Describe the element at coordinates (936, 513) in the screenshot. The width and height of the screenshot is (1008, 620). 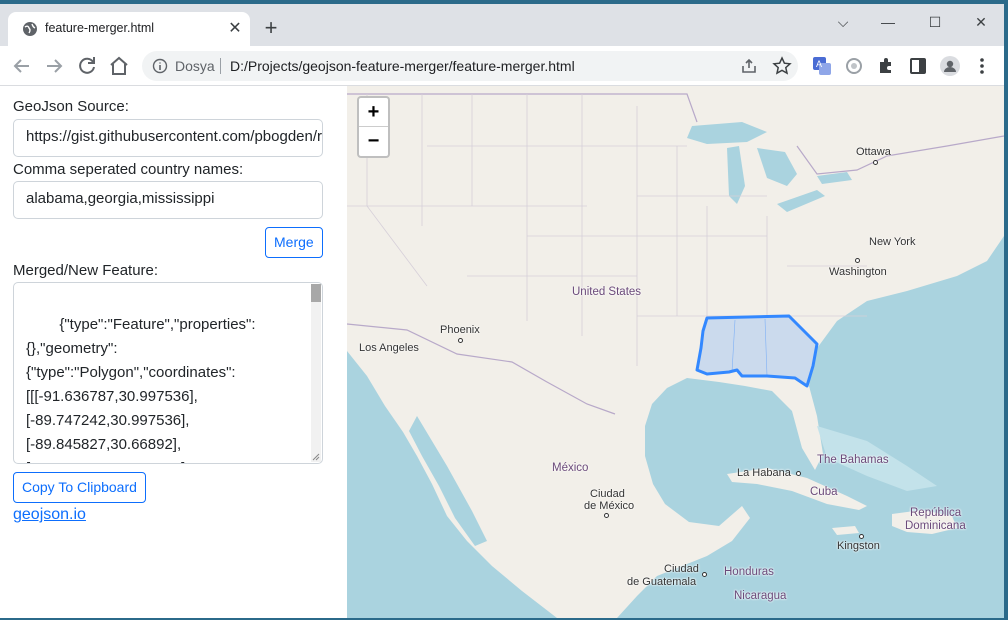
I see `map-label-republica-1: República` at that location.